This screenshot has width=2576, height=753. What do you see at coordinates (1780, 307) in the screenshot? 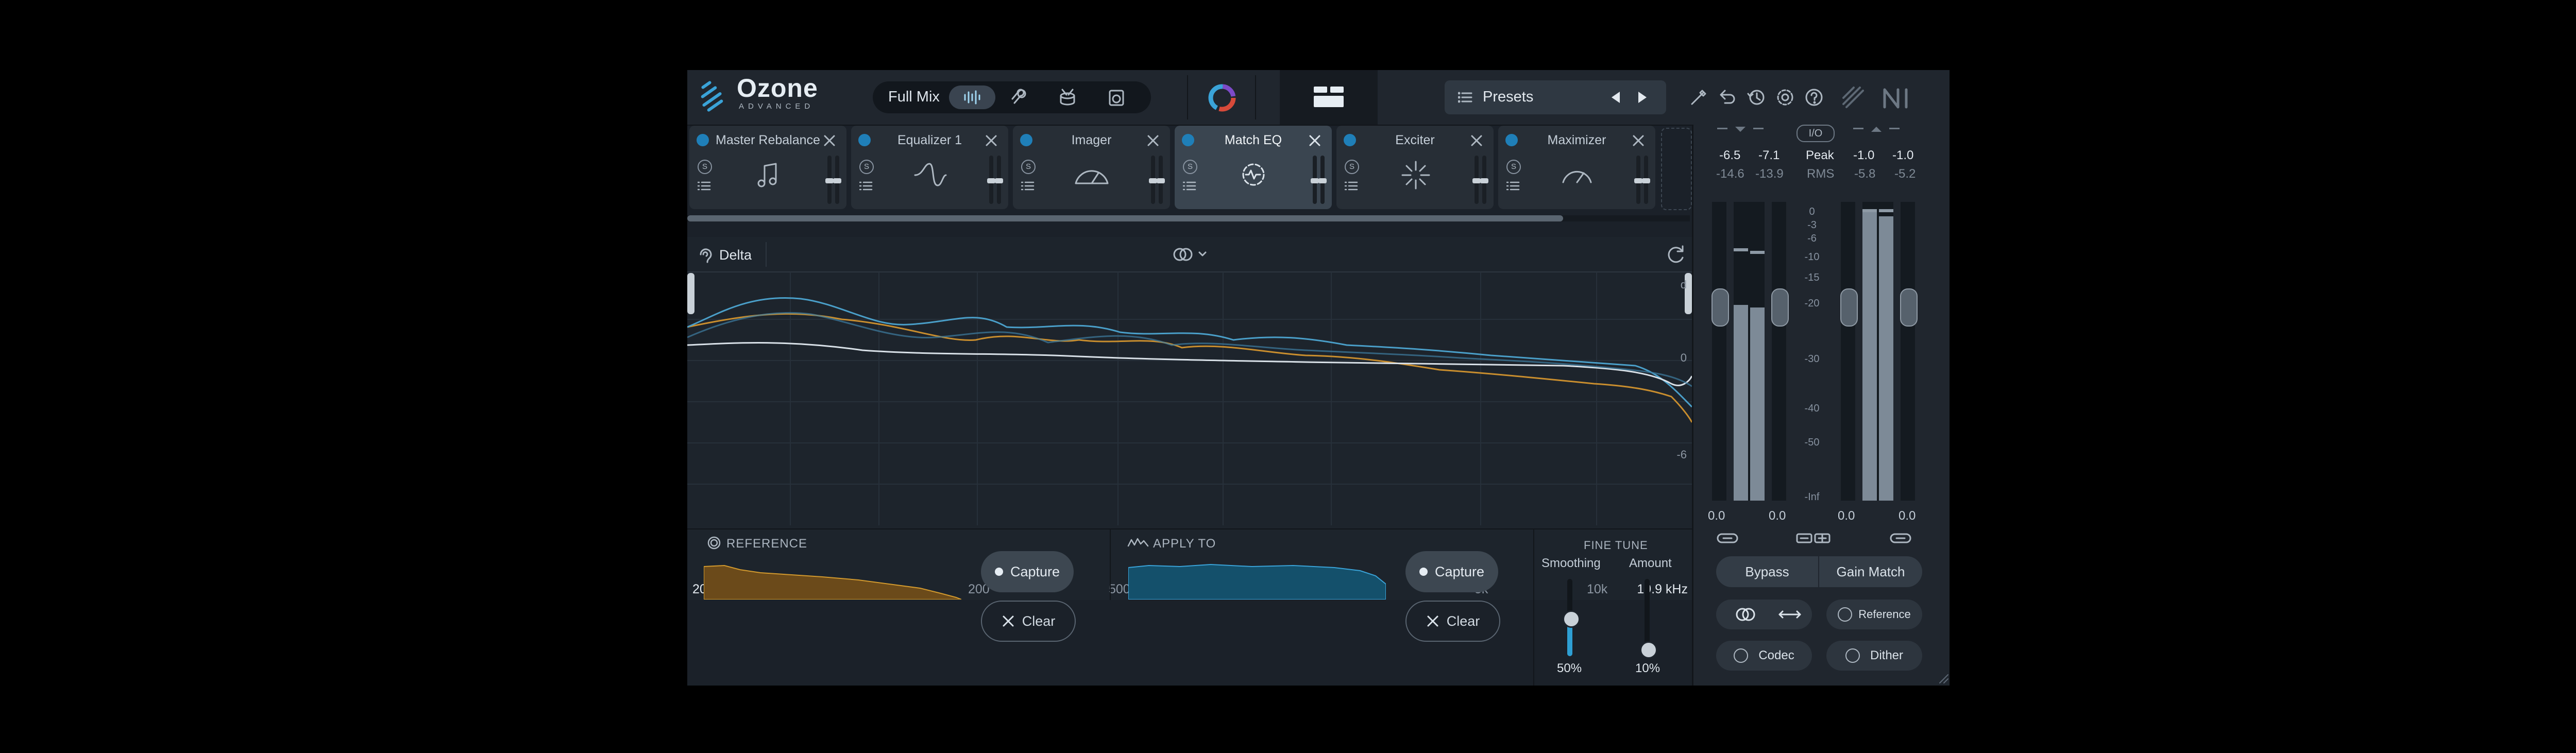
I see `input-gain-handle` at bounding box center [1780, 307].